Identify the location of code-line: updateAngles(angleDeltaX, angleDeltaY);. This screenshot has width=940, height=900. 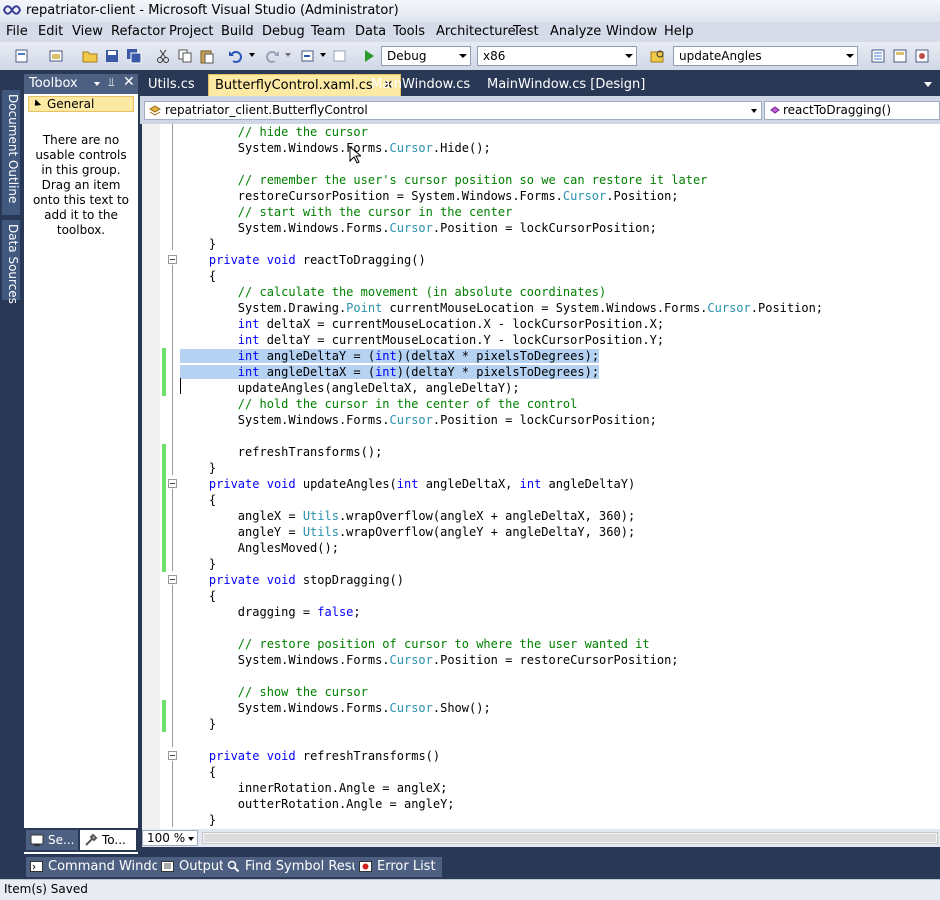
(541, 388).